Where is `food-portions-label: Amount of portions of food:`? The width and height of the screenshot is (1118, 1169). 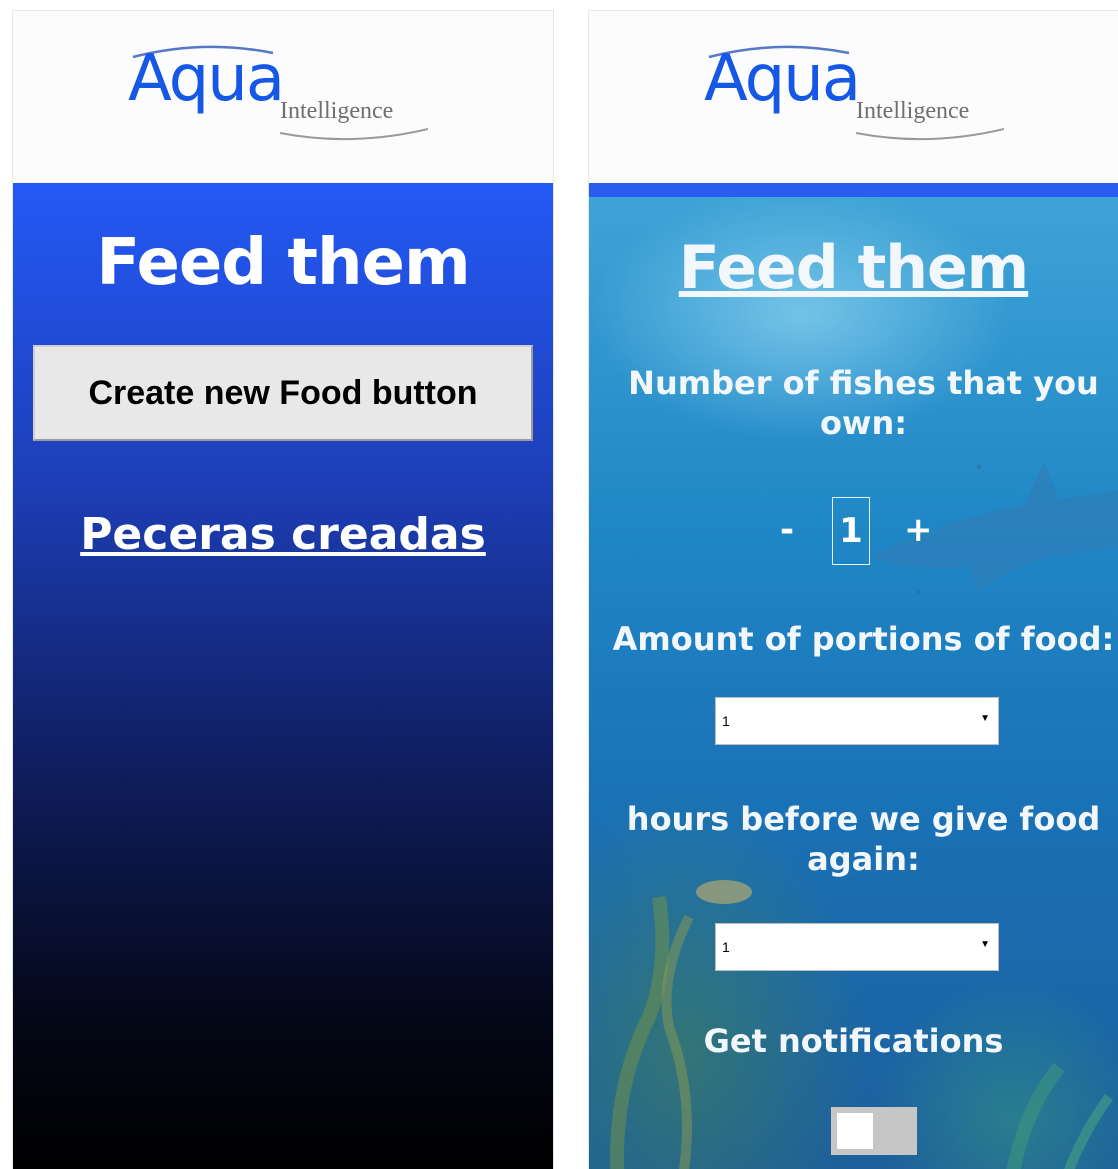 food-portions-label: Amount of portions of food: is located at coordinates (863, 639).